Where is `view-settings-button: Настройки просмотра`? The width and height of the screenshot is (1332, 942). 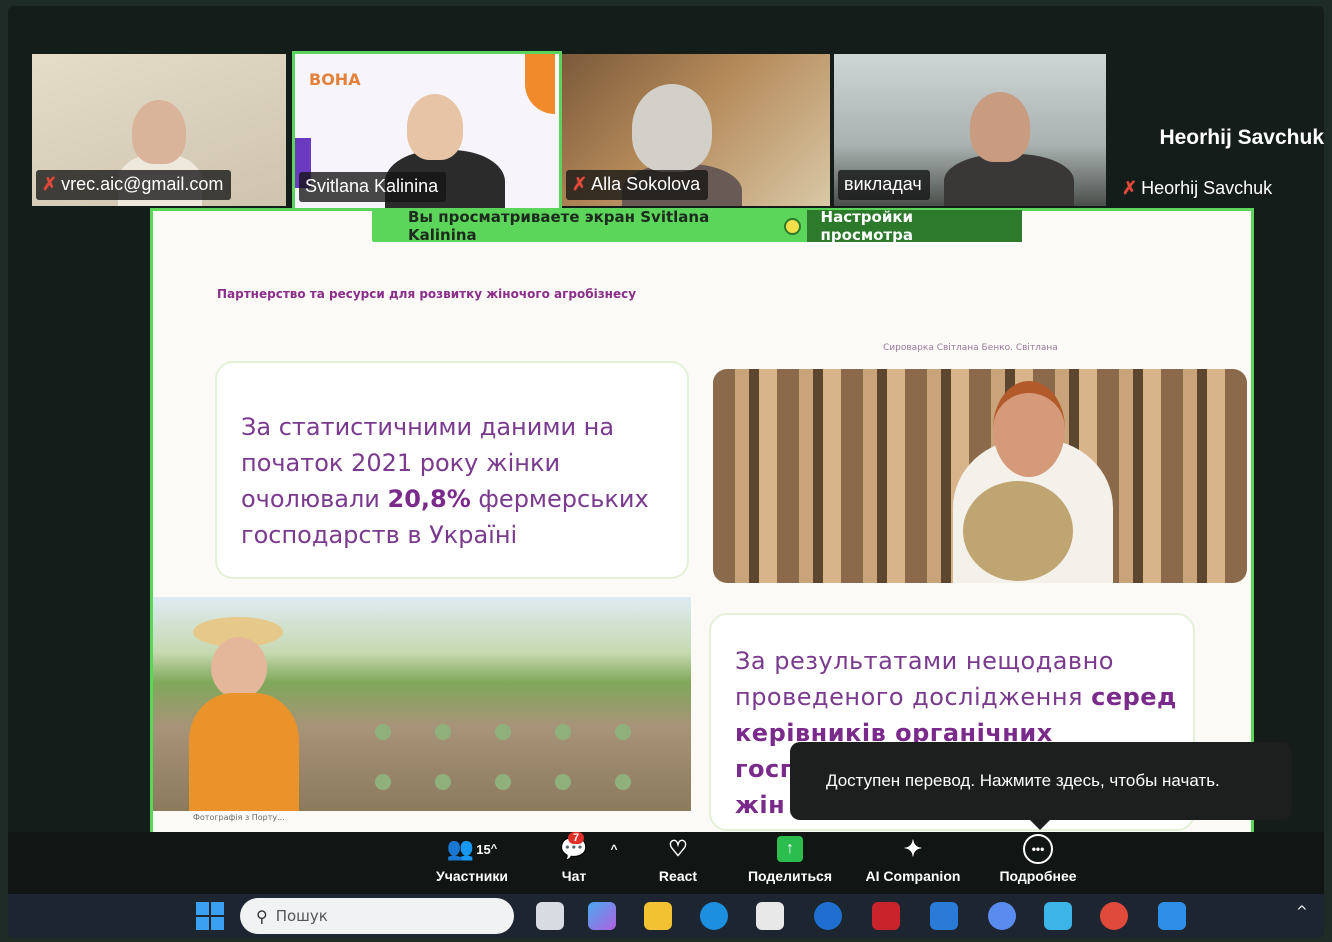
view-settings-button: Настройки просмотра is located at coordinates (914, 226).